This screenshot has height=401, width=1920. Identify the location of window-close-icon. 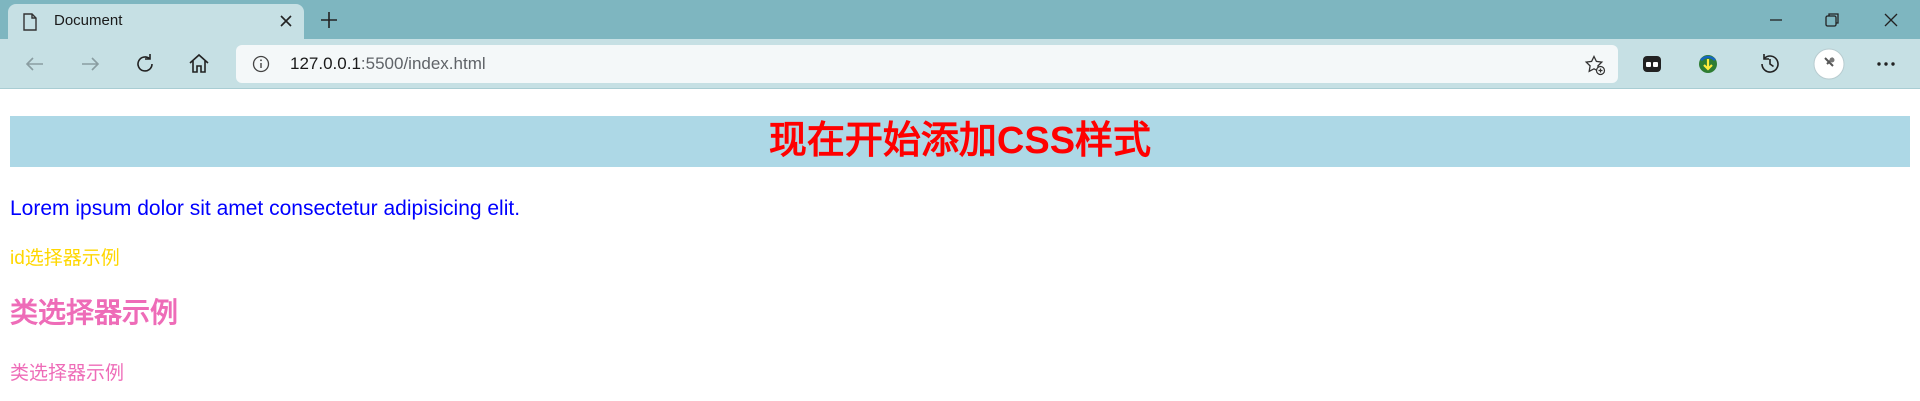
(1891, 20).